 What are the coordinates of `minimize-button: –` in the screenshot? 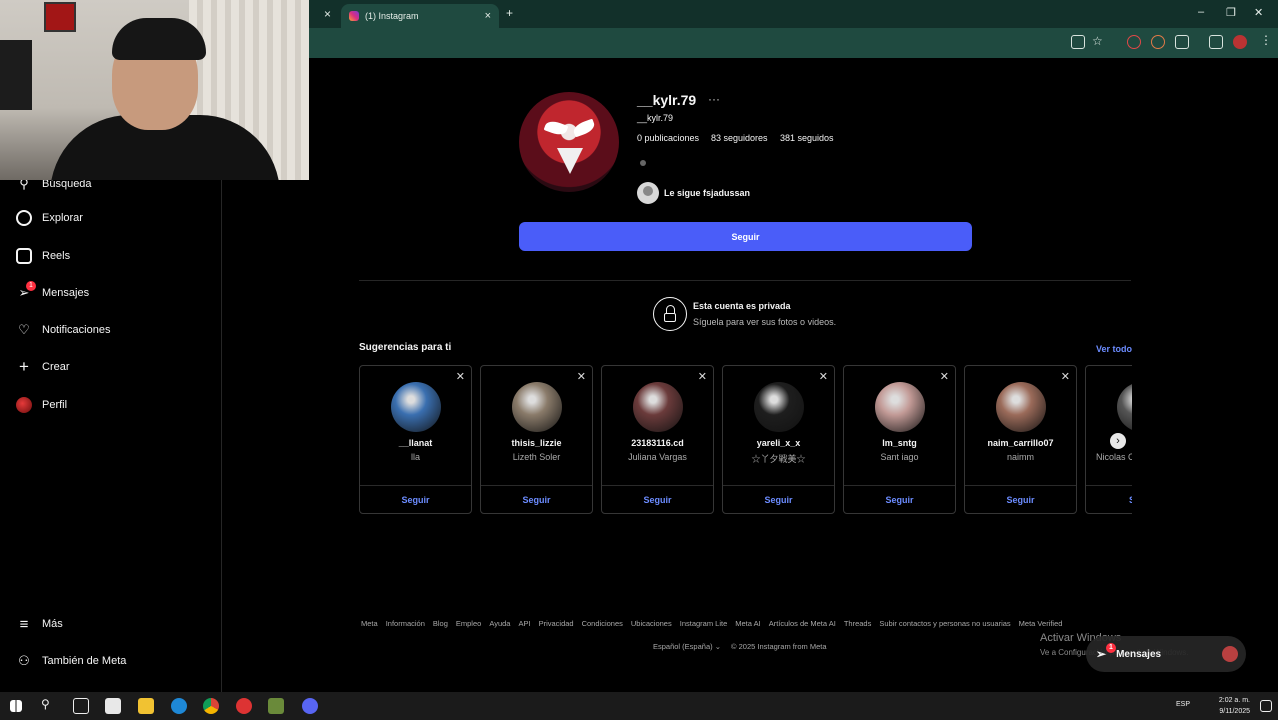 It's located at (1201, 12).